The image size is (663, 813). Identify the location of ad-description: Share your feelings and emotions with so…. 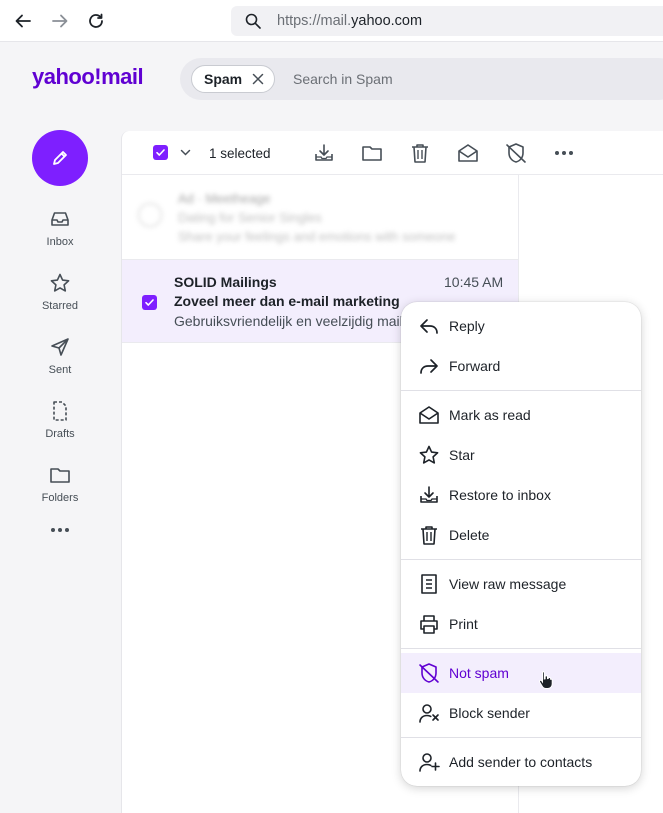
(317, 236).